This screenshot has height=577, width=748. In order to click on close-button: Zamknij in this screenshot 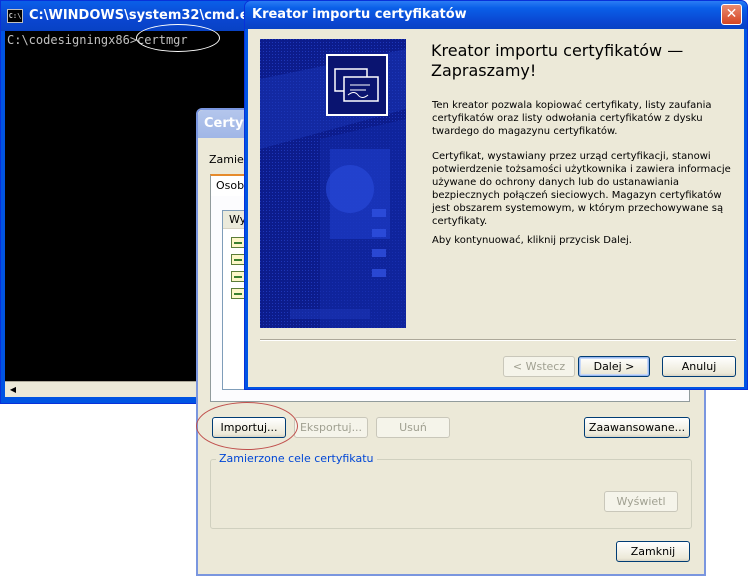, I will do `click(653, 551)`.